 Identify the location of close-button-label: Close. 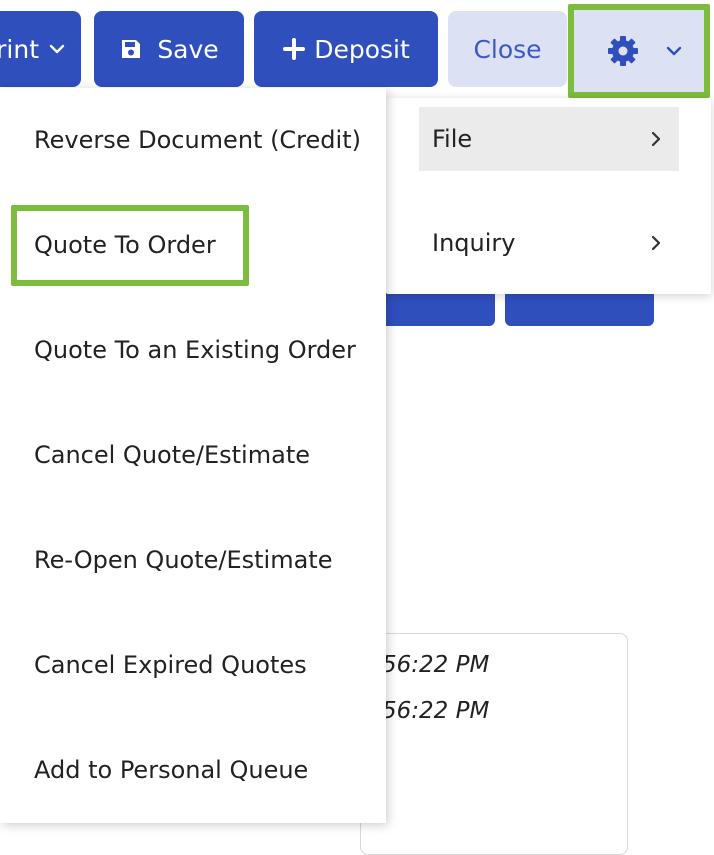
(507, 49).